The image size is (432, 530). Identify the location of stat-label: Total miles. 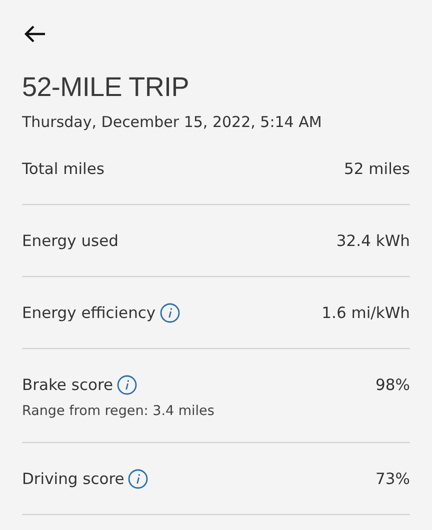
(63, 169).